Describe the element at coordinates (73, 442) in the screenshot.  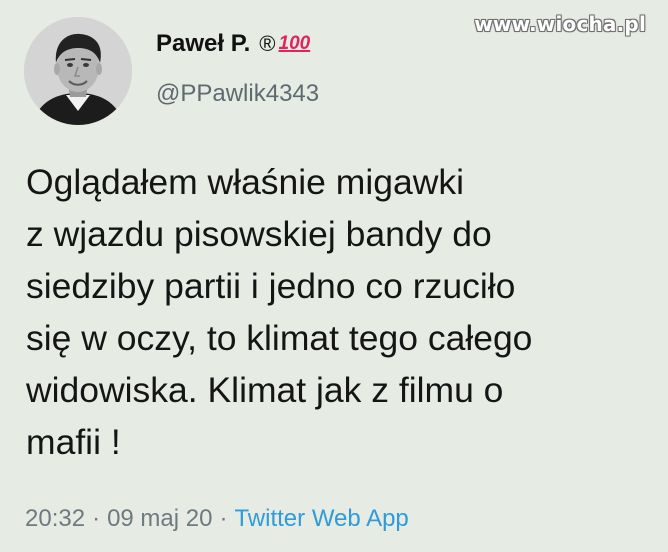
I see `tweet-text-line: mafii !` at that location.